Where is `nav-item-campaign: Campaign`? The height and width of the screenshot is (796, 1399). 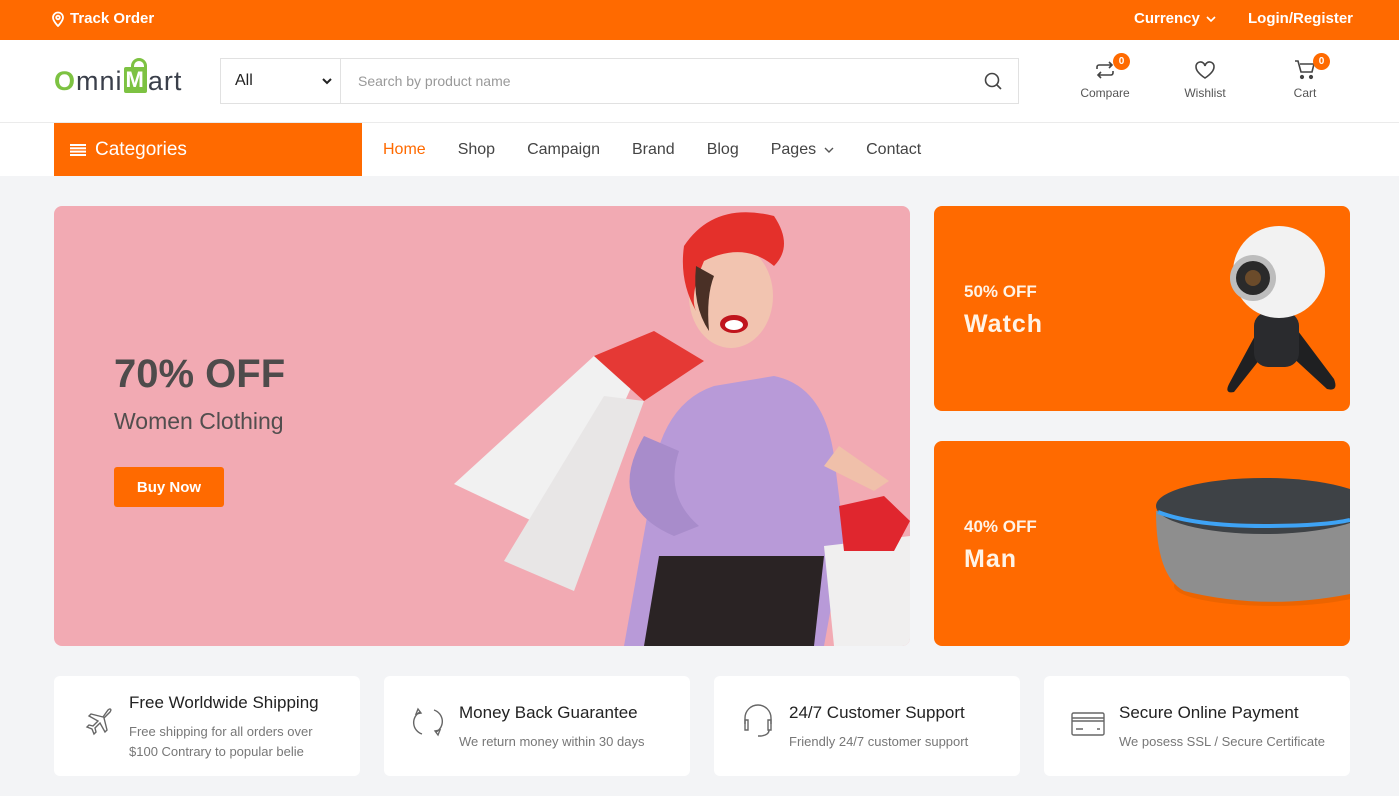 nav-item-campaign: Campaign is located at coordinates (563, 150).